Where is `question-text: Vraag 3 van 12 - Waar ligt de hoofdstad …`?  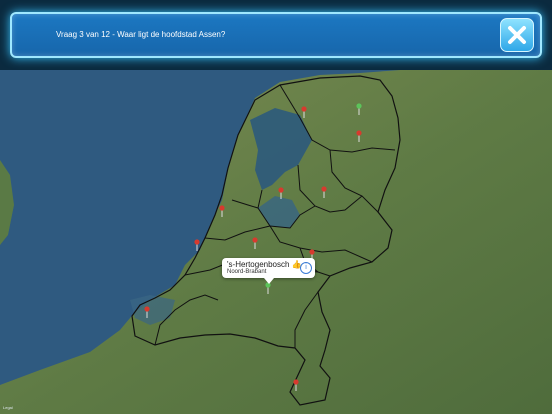
question-text: Vraag 3 van 12 - Waar ligt de hoofdstad … is located at coordinates (141, 34).